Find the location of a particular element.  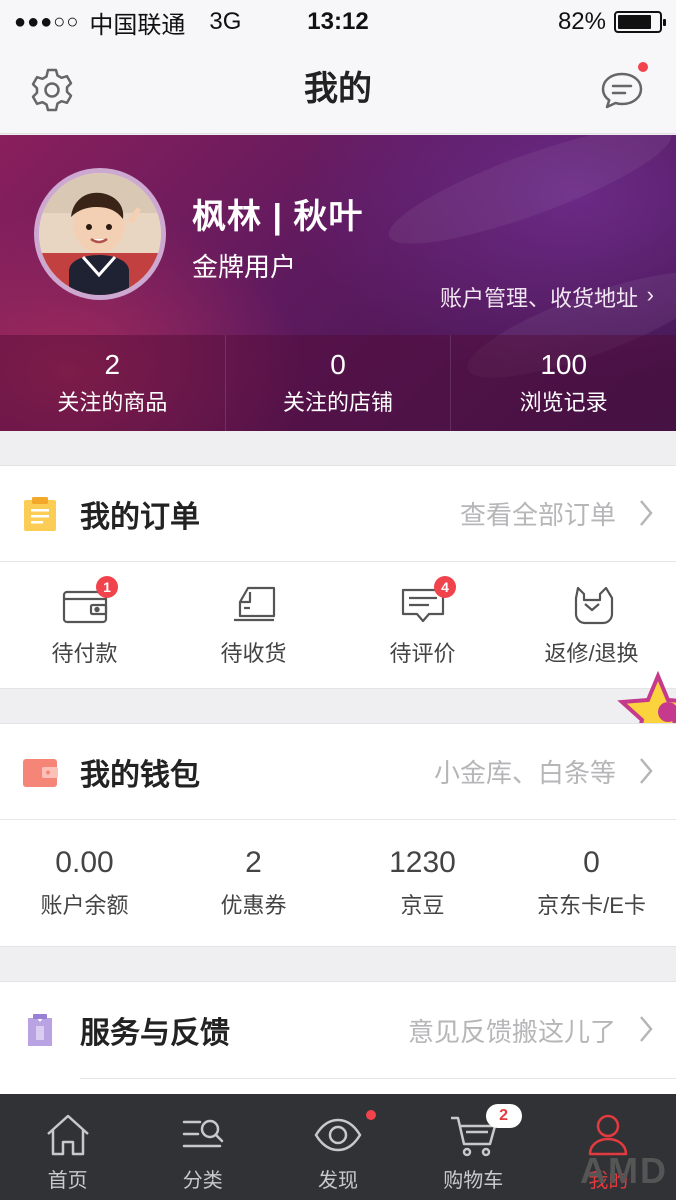

chevron-right-icon: › is located at coordinates (650, 294).